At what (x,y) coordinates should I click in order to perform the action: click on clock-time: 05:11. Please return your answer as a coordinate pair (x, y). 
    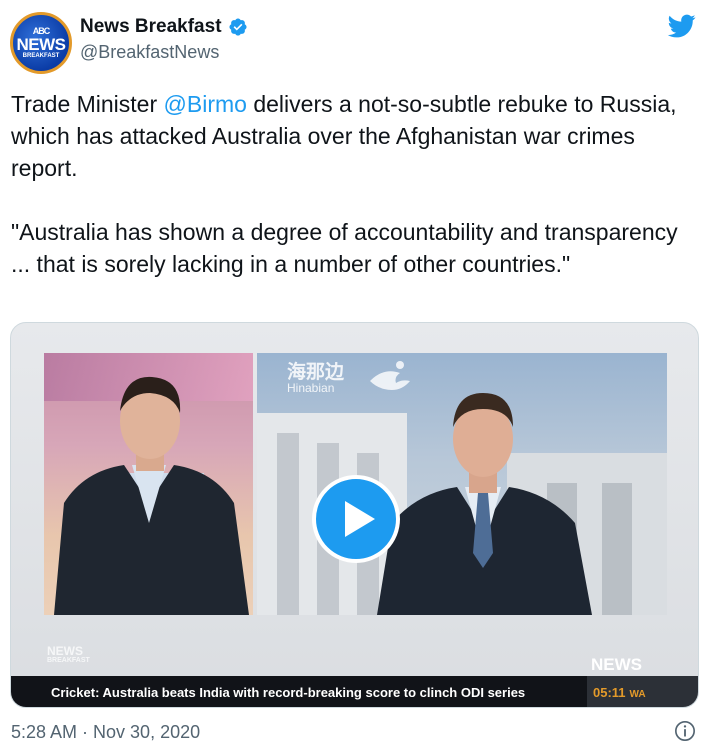
    Looking at the image, I should click on (609, 692).